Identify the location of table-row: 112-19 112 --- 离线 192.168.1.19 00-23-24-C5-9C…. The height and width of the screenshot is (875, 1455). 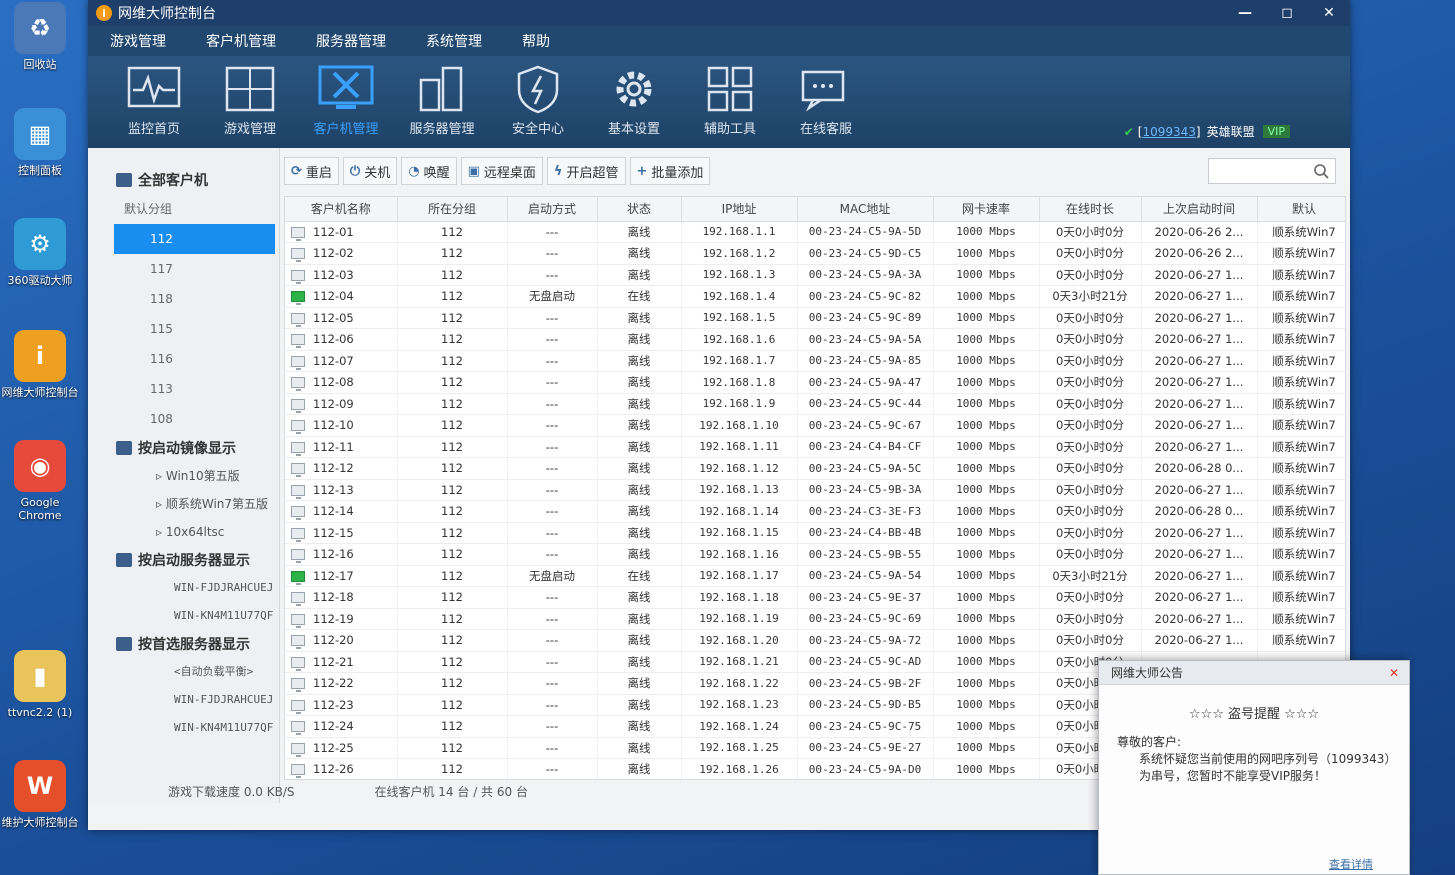
(815, 619).